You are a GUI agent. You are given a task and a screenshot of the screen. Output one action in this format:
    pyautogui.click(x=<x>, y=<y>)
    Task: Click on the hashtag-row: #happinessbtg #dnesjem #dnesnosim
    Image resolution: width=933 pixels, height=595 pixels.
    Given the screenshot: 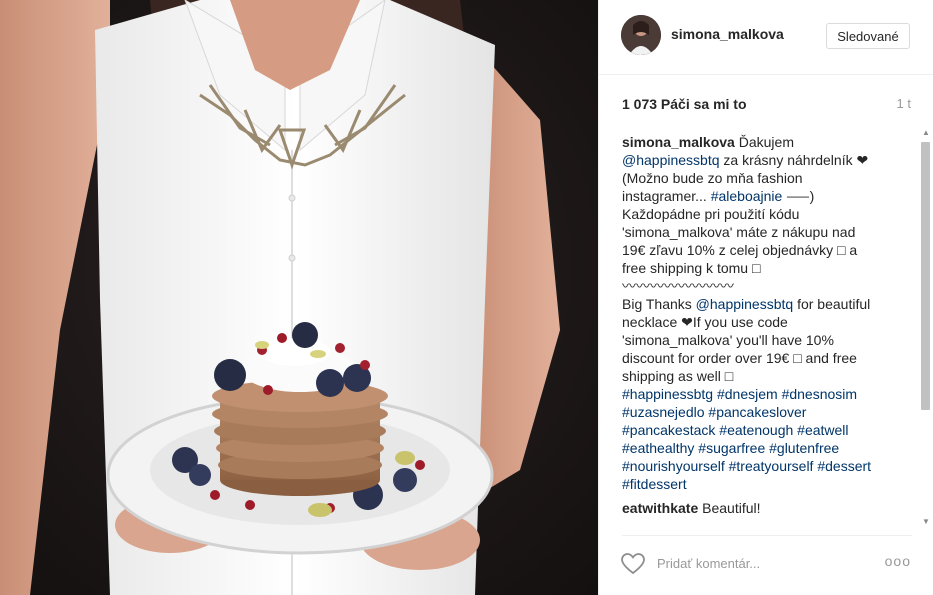 What is the action you would take?
    pyautogui.click(x=768, y=394)
    